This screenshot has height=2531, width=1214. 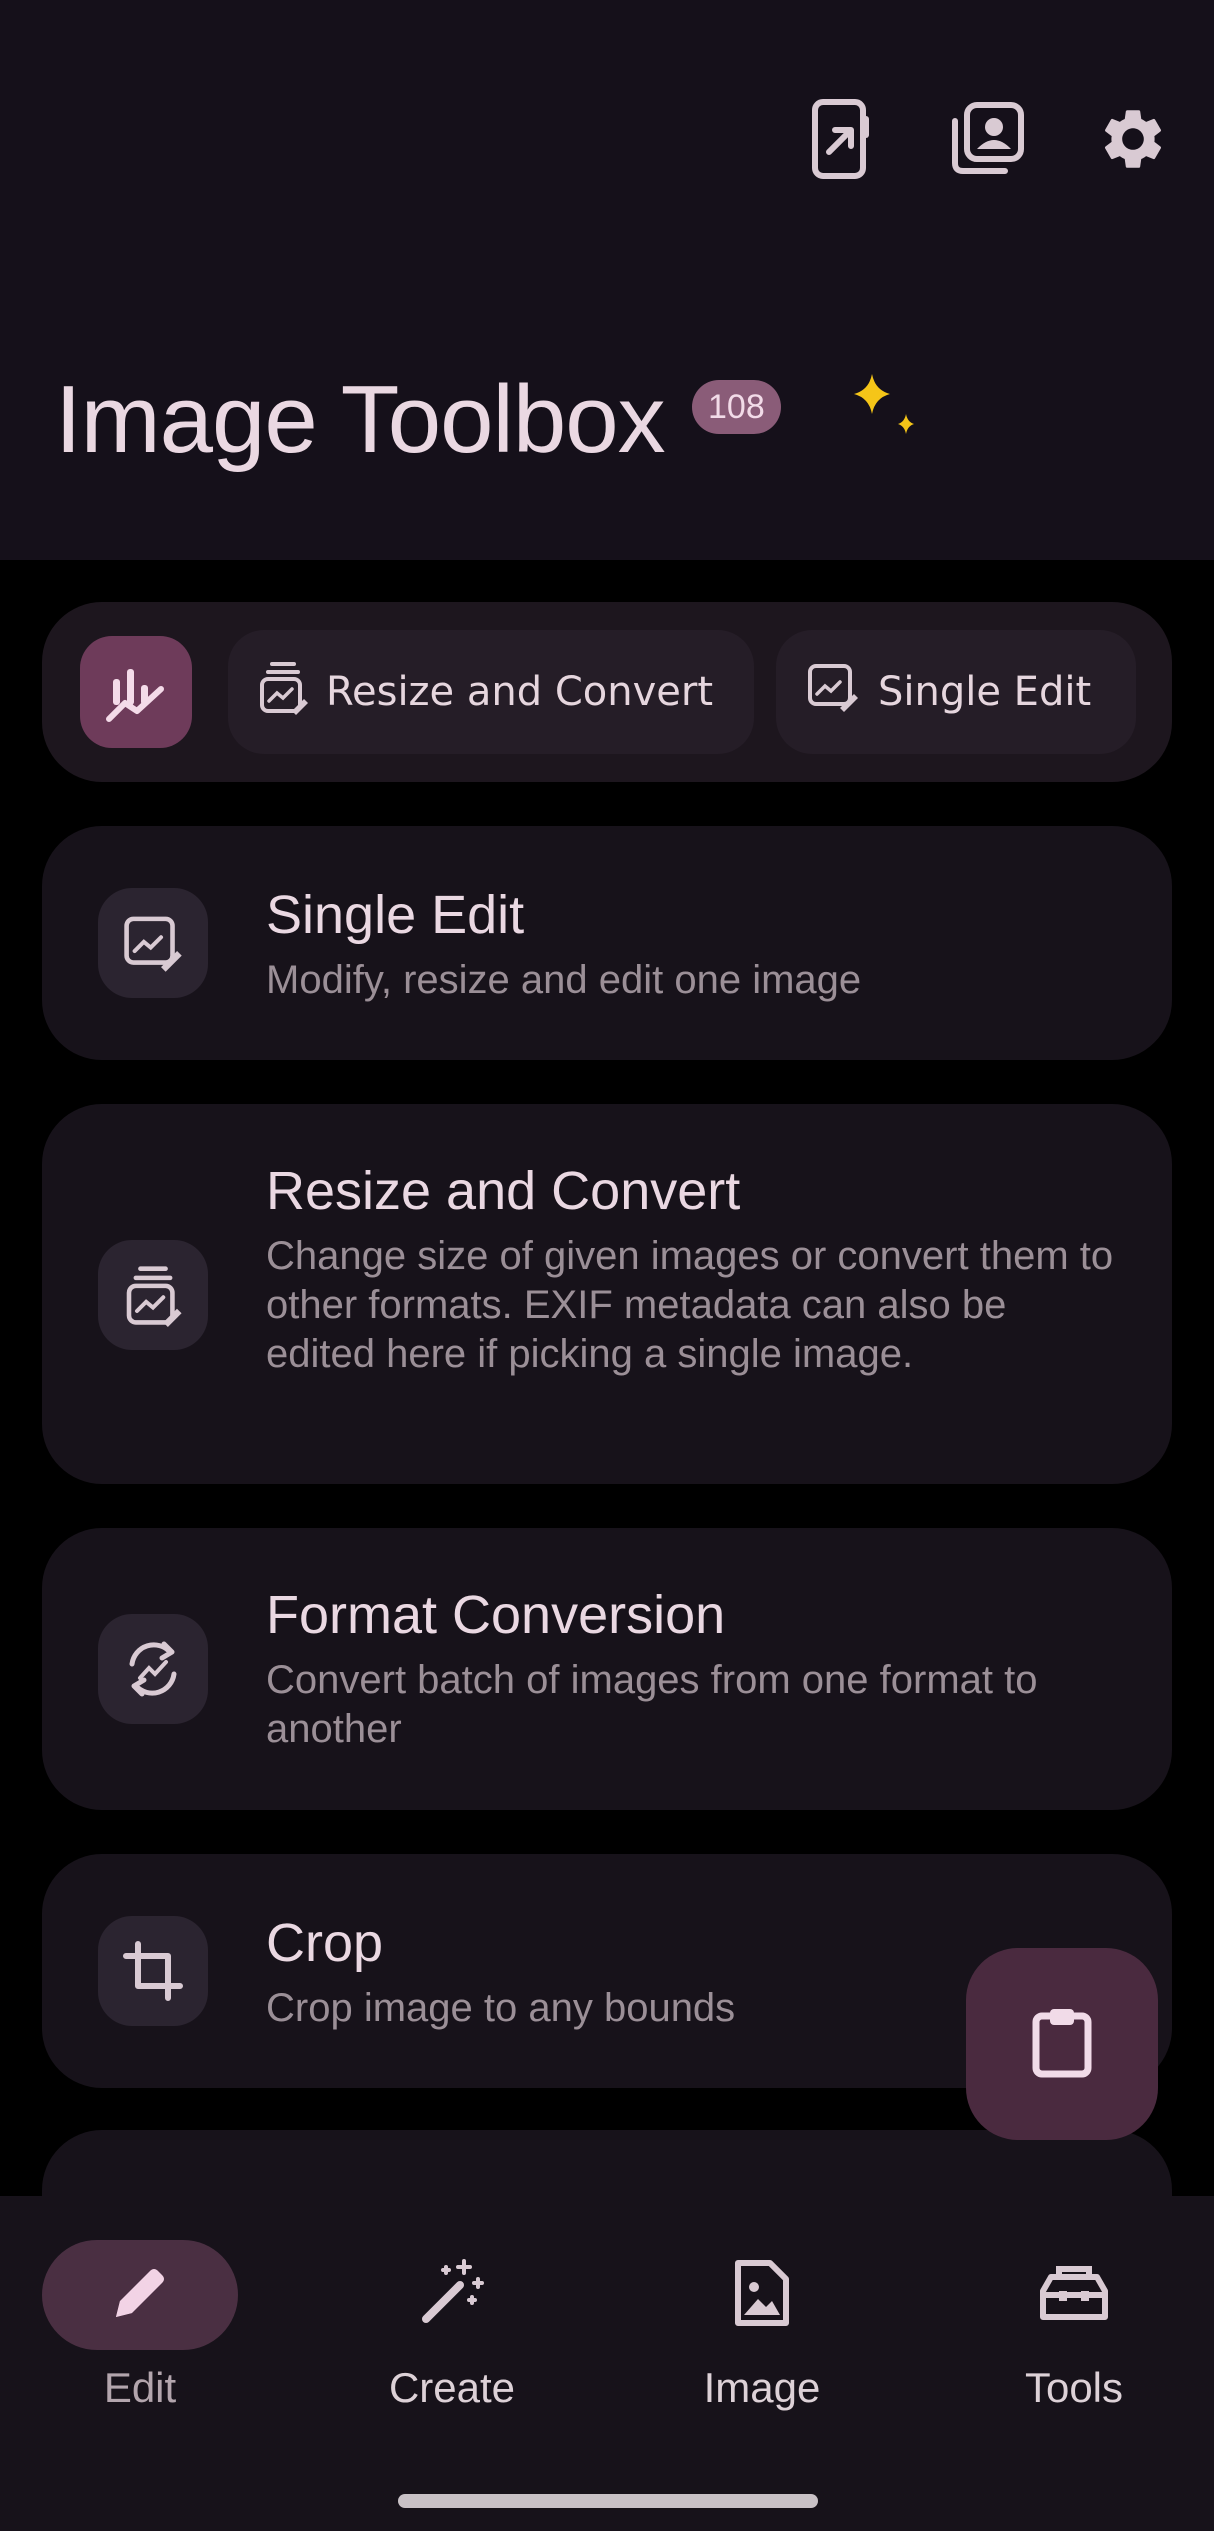 I want to click on app-title: Image Toolbox, so click(x=360, y=419).